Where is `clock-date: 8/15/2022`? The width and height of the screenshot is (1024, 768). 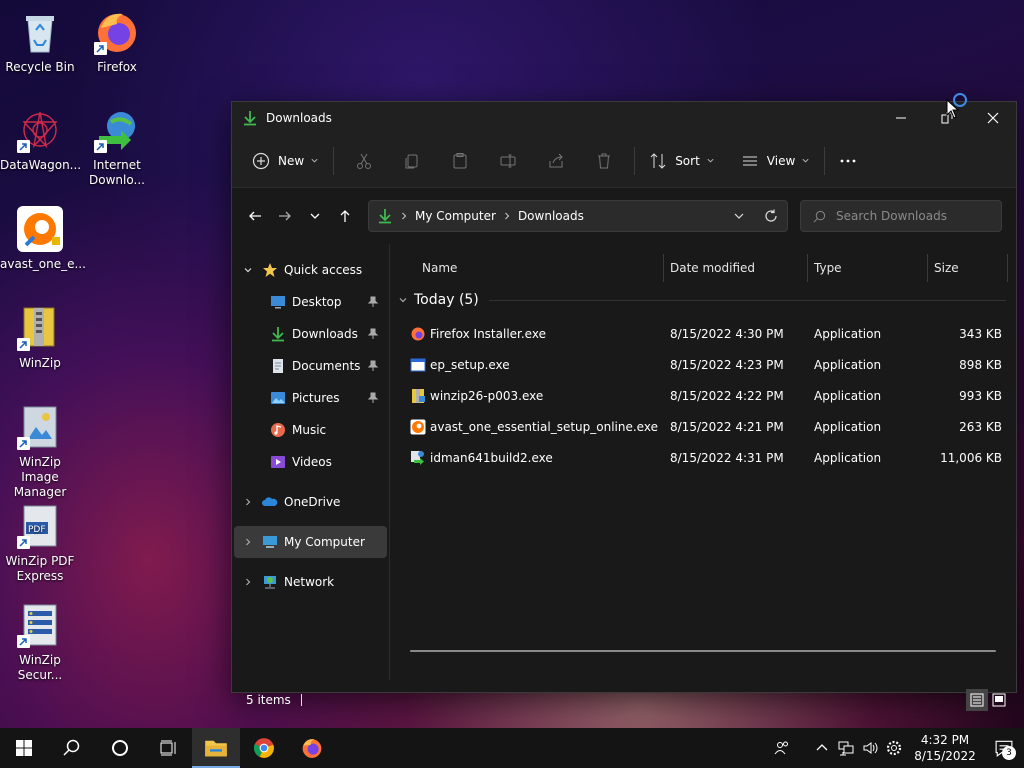 clock-date: 8/15/2022 is located at coordinates (945, 756).